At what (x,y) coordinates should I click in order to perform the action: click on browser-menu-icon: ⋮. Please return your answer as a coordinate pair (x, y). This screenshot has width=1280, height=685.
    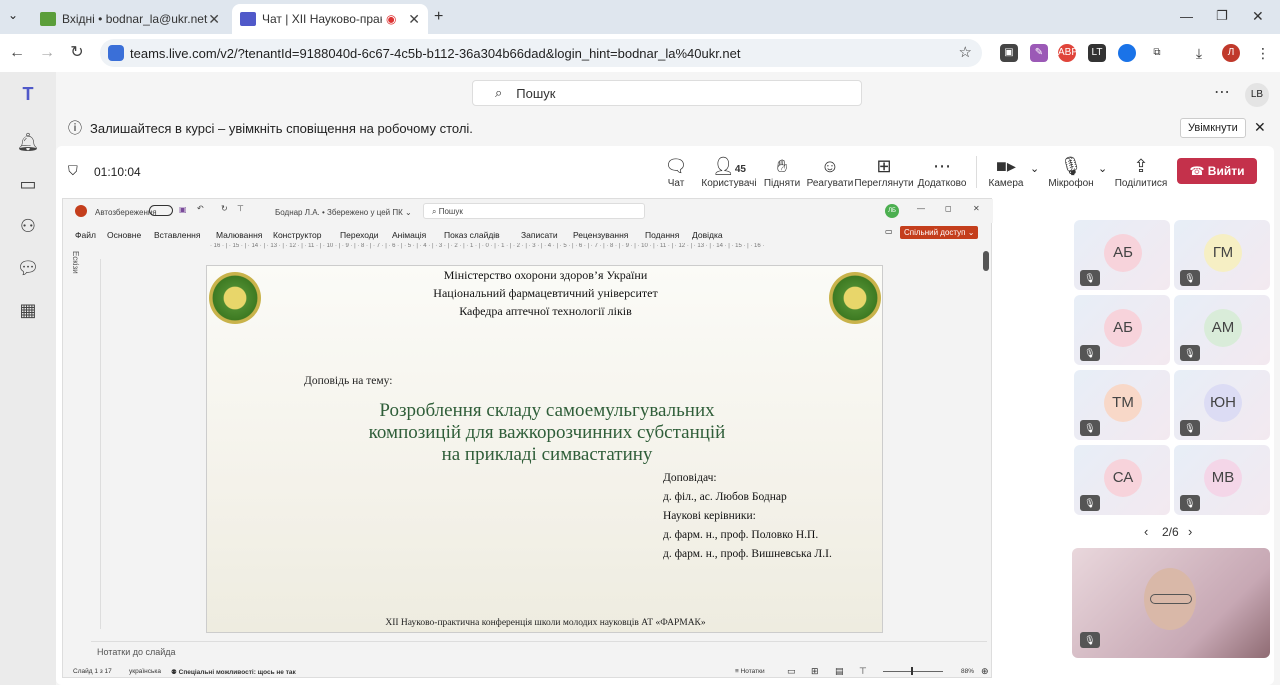
    Looking at the image, I should click on (1263, 53).